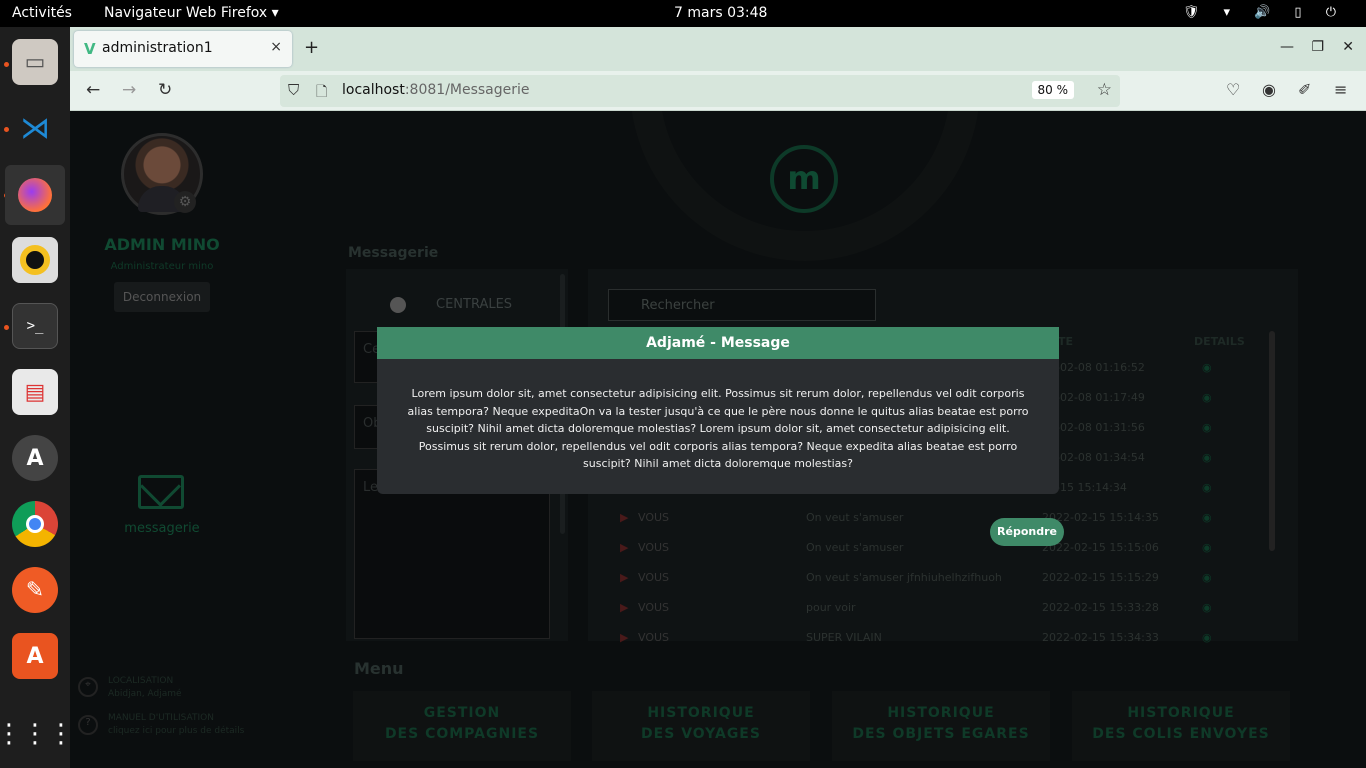 This screenshot has width=1366, height=768. I want to click on gear-icon: ⚙, so click(185, 202).